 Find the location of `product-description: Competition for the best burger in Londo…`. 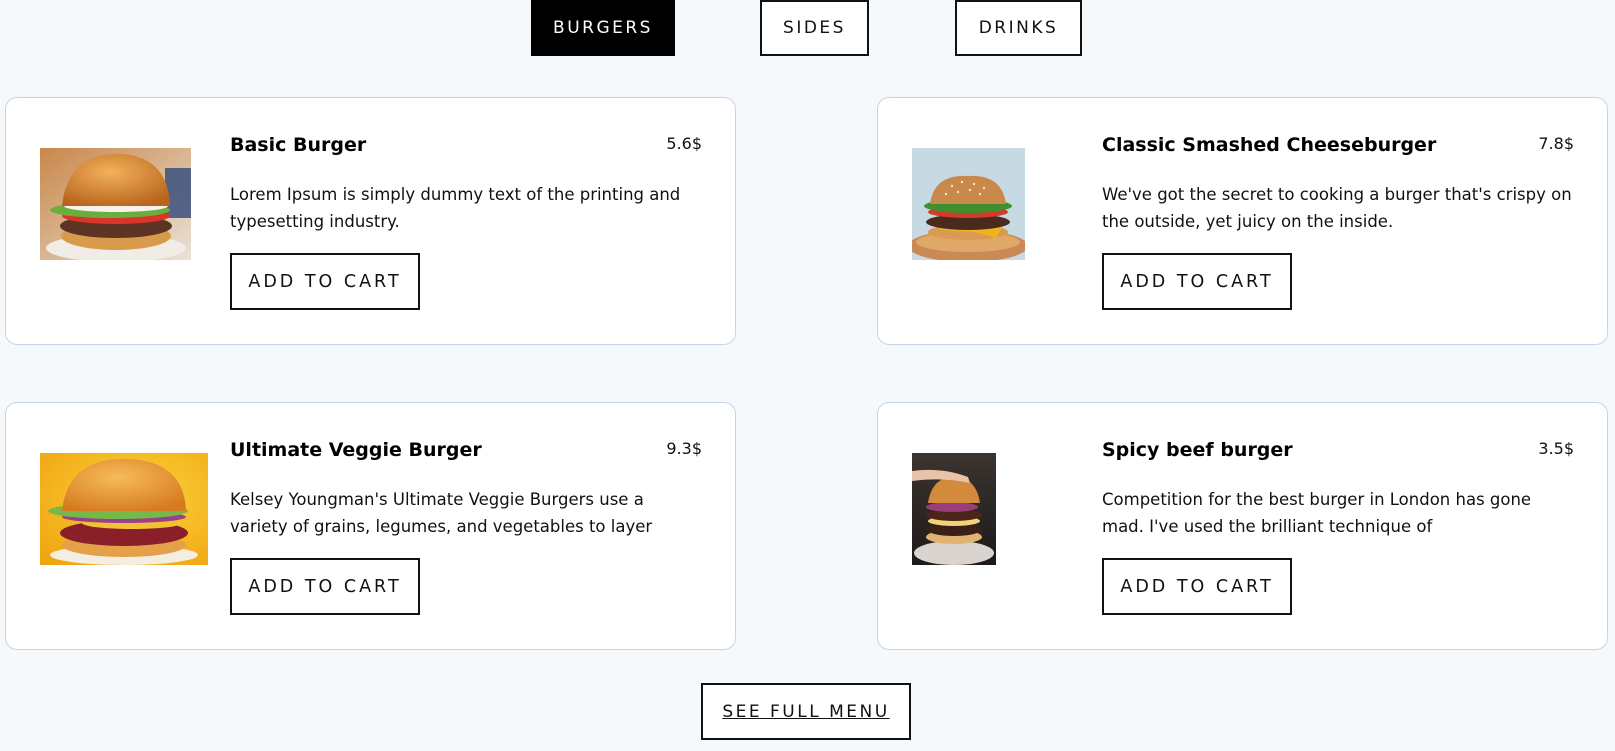

product-description: Competition for the best burger in Londo… is located at coordinates (1317, 513).